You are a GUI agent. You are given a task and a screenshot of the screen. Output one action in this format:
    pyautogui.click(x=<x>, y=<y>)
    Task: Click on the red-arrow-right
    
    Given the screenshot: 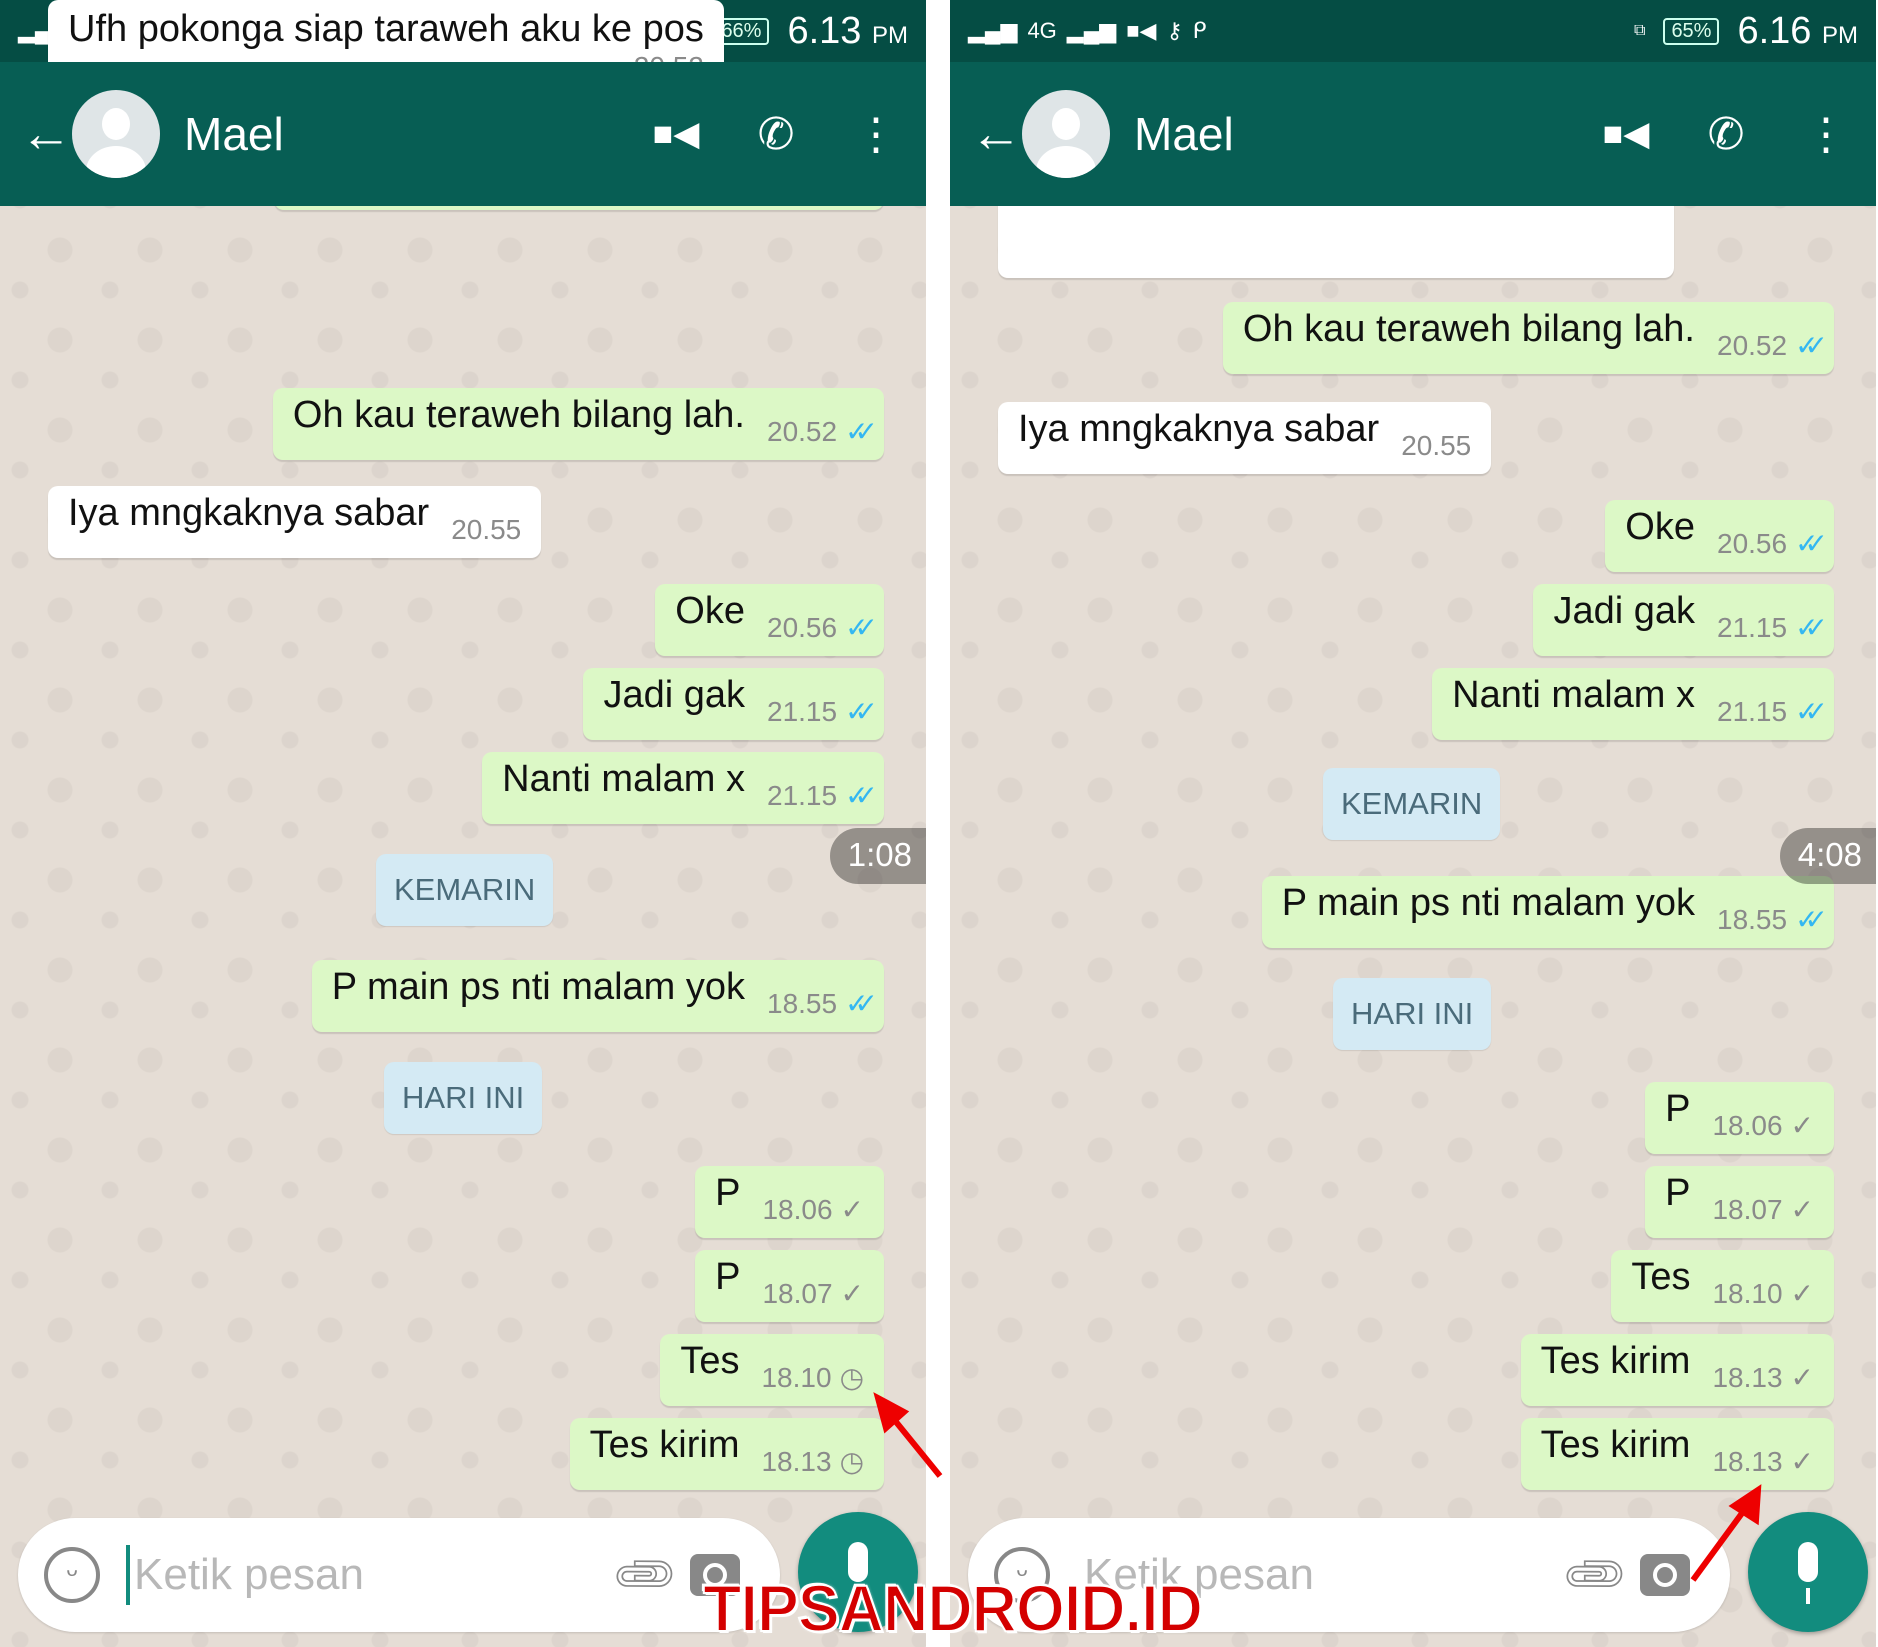 What is the action you would take?
    pyautogui.click(x=1726, y=1533)
    